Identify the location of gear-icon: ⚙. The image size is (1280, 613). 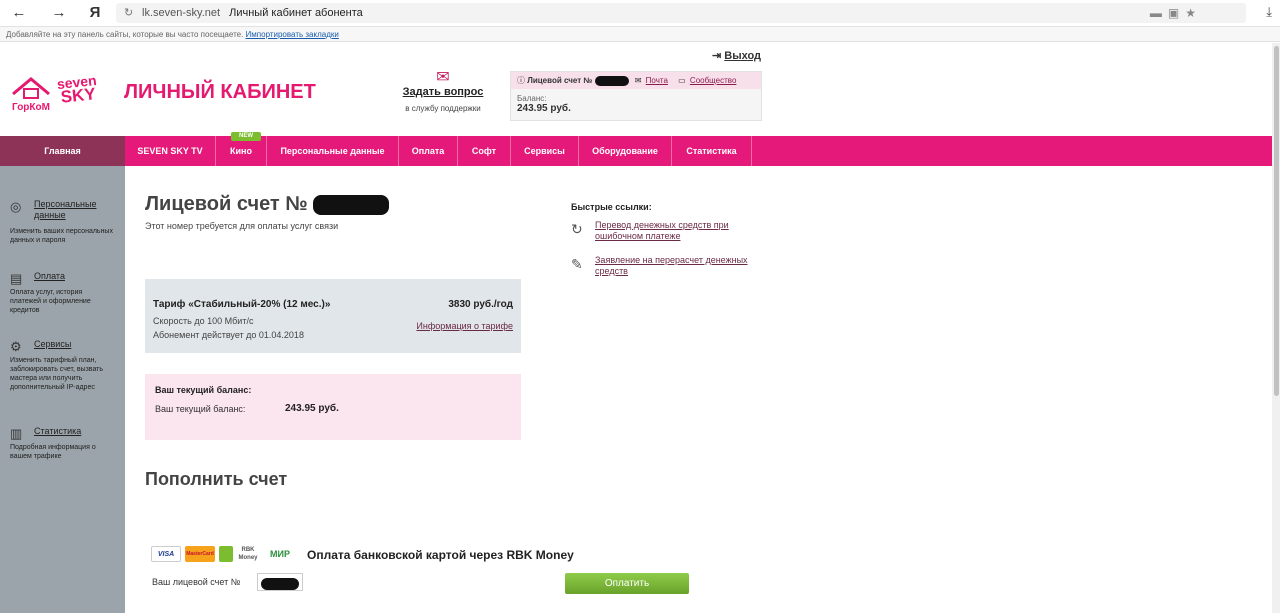
(16, 346).